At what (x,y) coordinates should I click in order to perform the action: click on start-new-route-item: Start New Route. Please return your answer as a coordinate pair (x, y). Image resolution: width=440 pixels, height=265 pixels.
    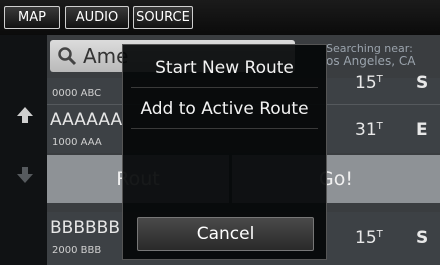
    Looking at the image, I should click on (224, 68).